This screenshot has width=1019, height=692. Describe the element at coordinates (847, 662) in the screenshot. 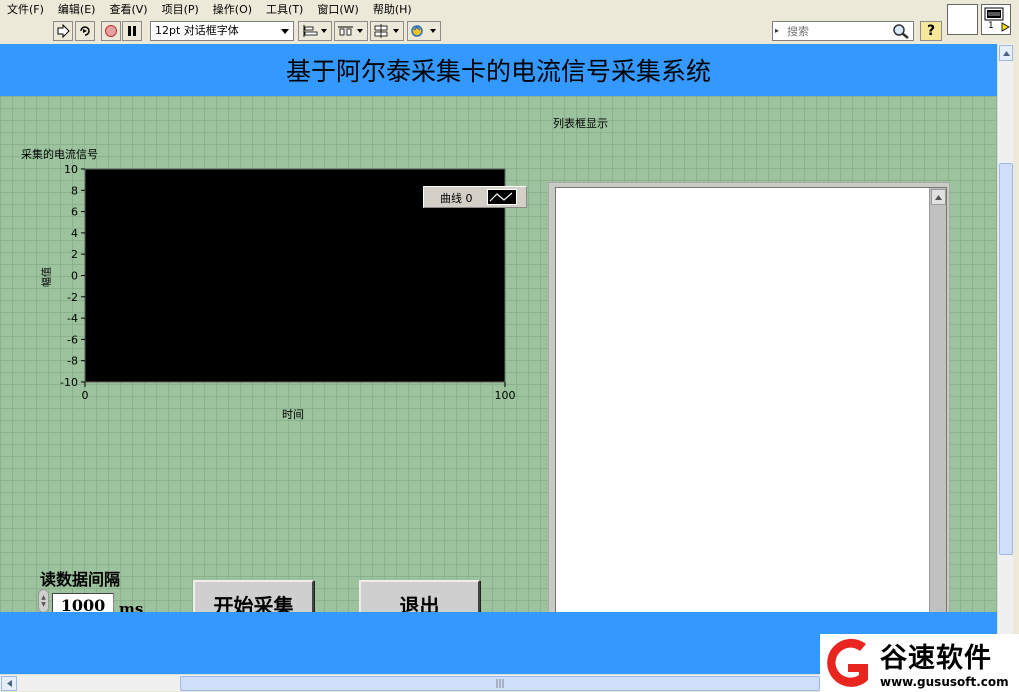

I see `gususoft-logo-icon` at that location.